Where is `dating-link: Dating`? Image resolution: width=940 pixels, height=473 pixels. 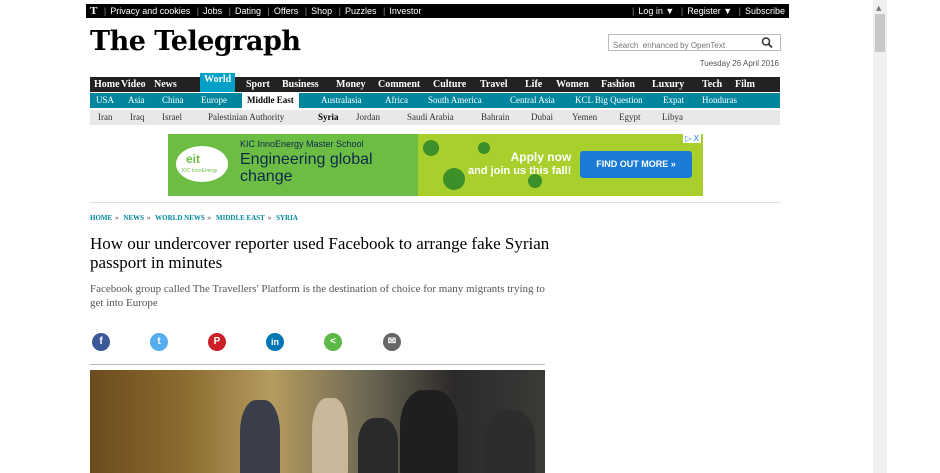 dating-link: Dating is located at coordinates (248, 11).